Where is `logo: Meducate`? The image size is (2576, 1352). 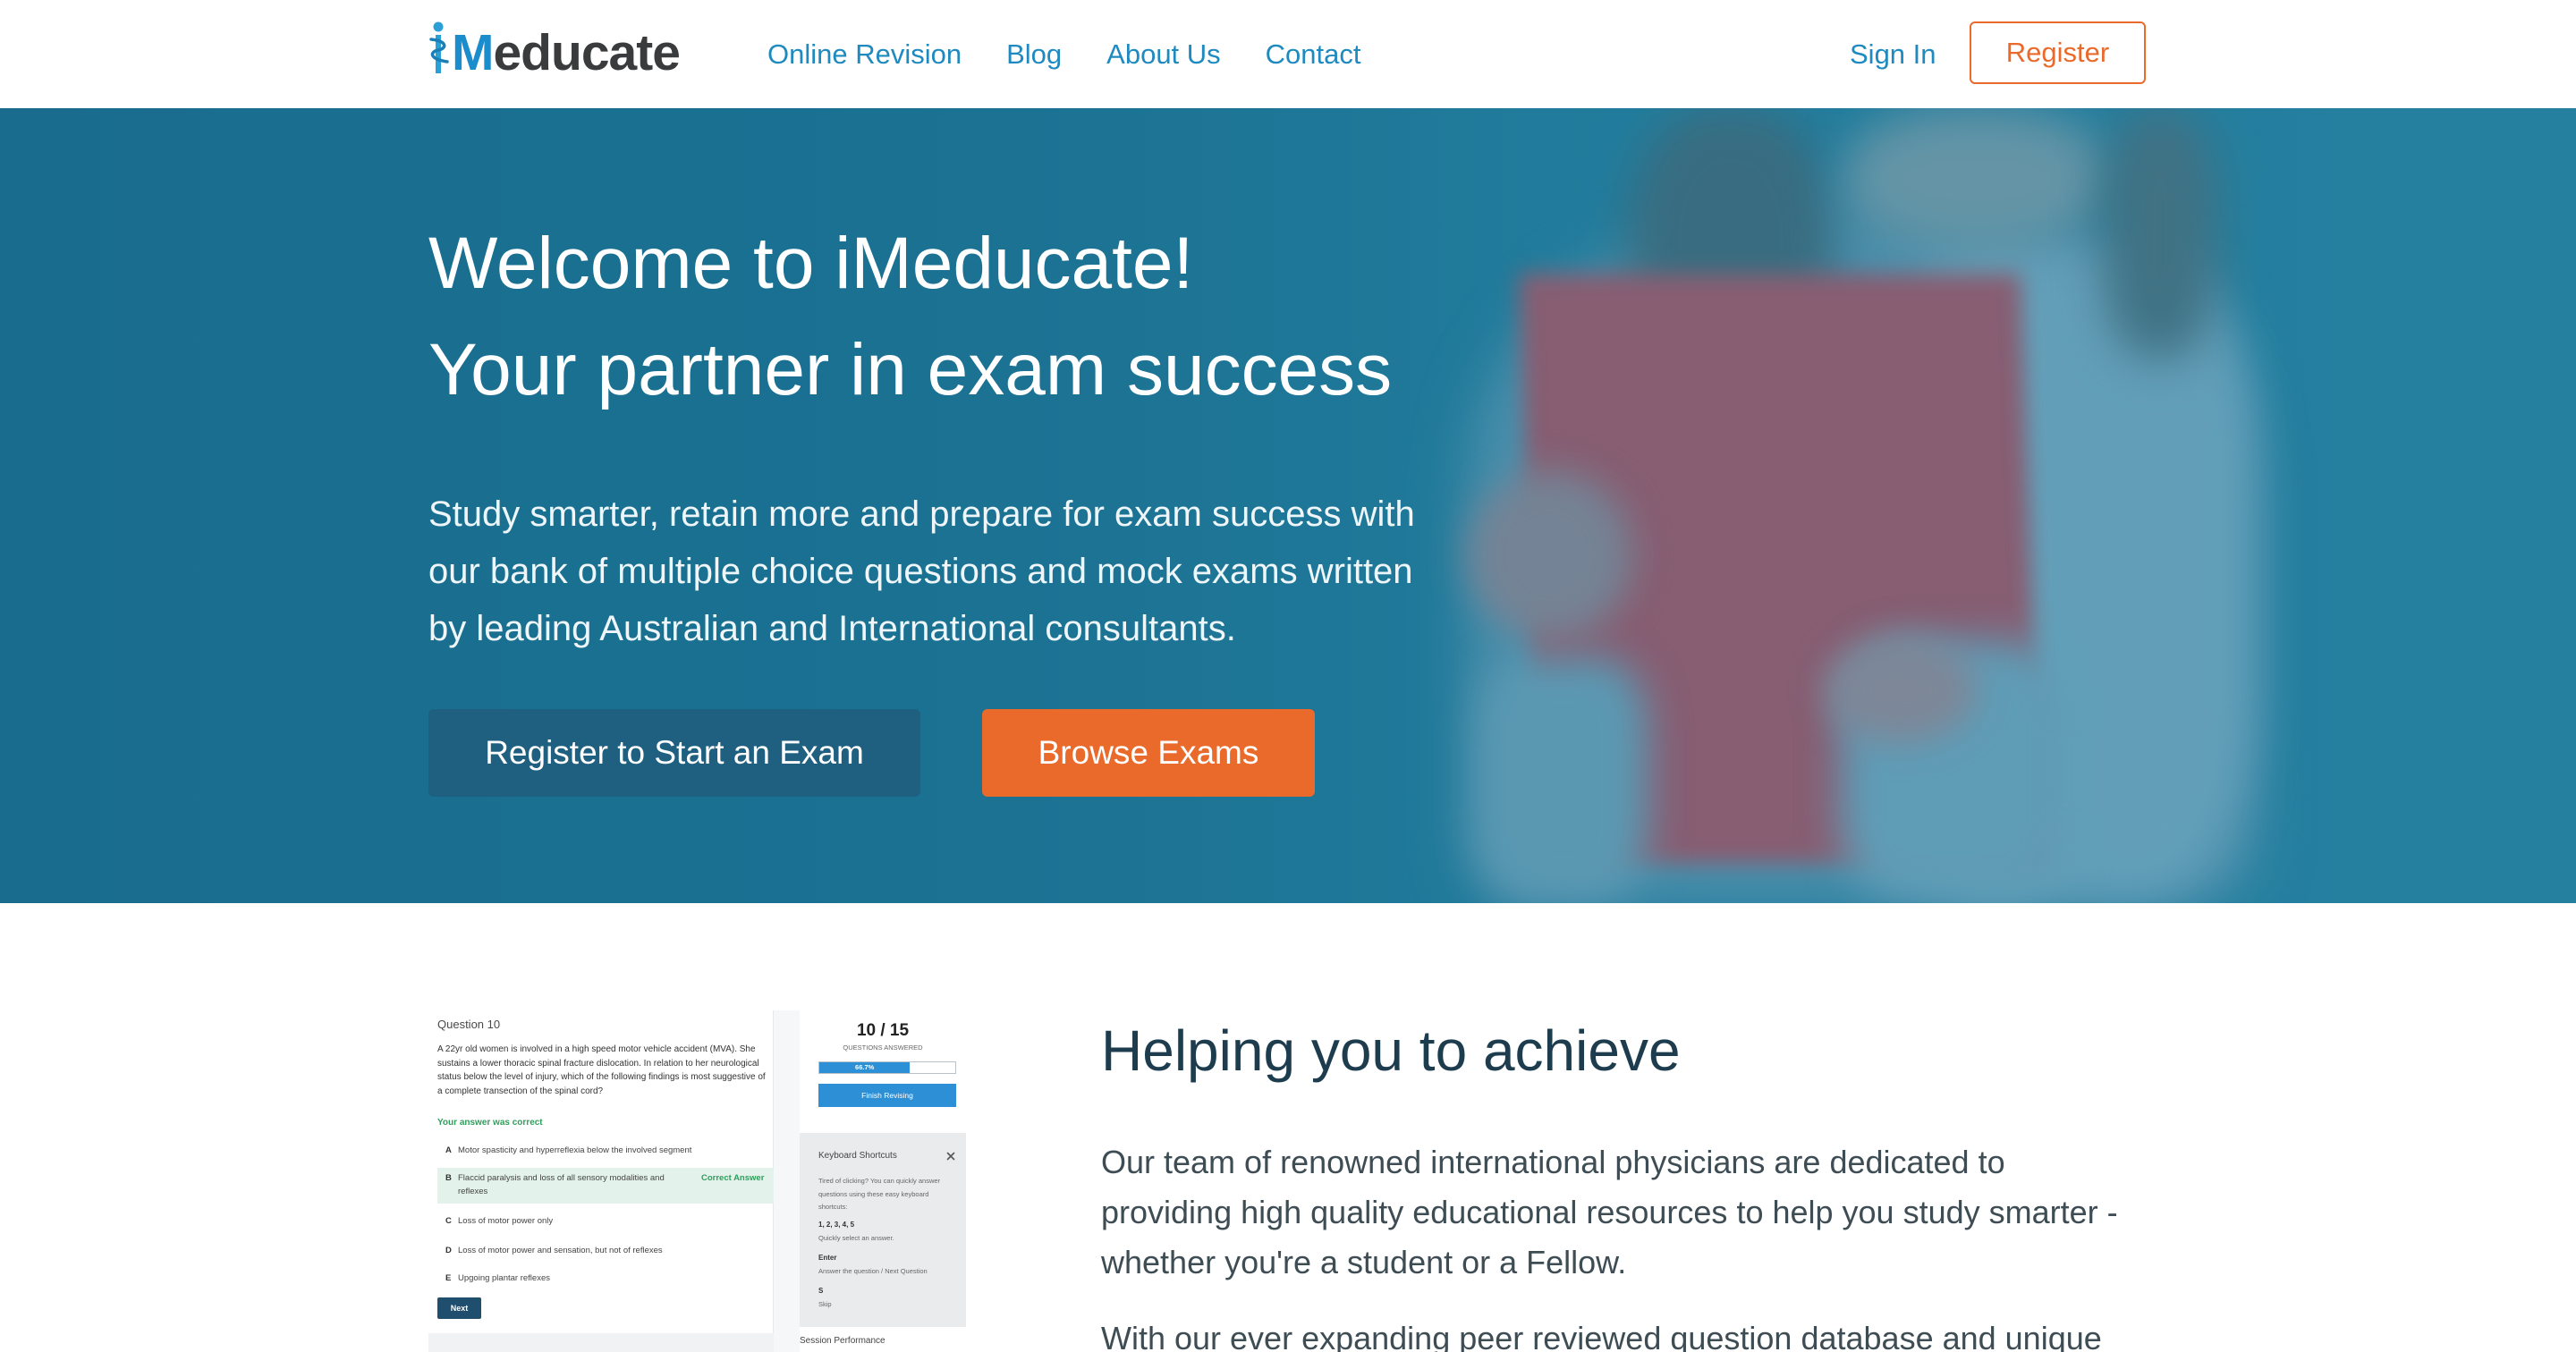
logo: Meducate is located at coordinates (554, 49).